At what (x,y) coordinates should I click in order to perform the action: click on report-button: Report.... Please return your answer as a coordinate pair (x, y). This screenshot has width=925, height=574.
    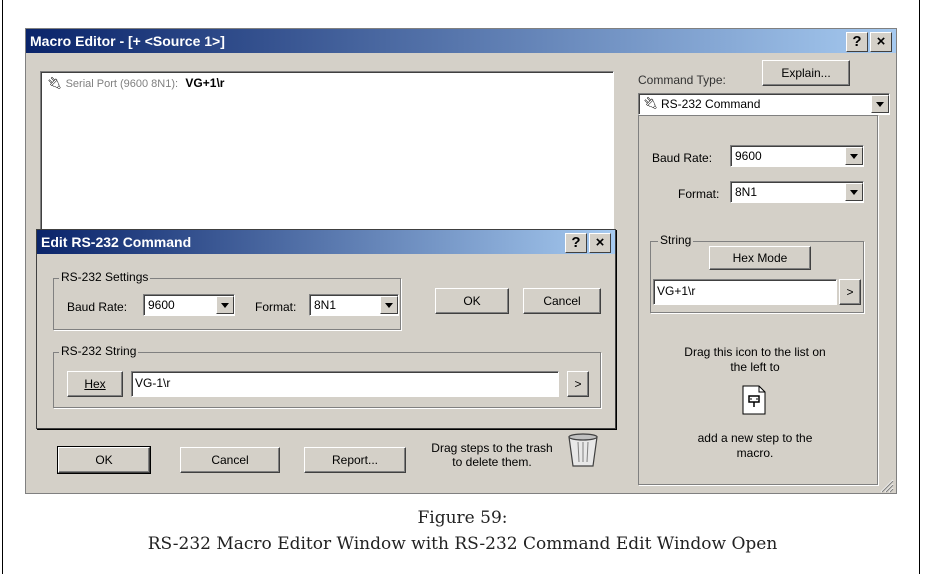
    Looking at the image, I should click on (355, 460).